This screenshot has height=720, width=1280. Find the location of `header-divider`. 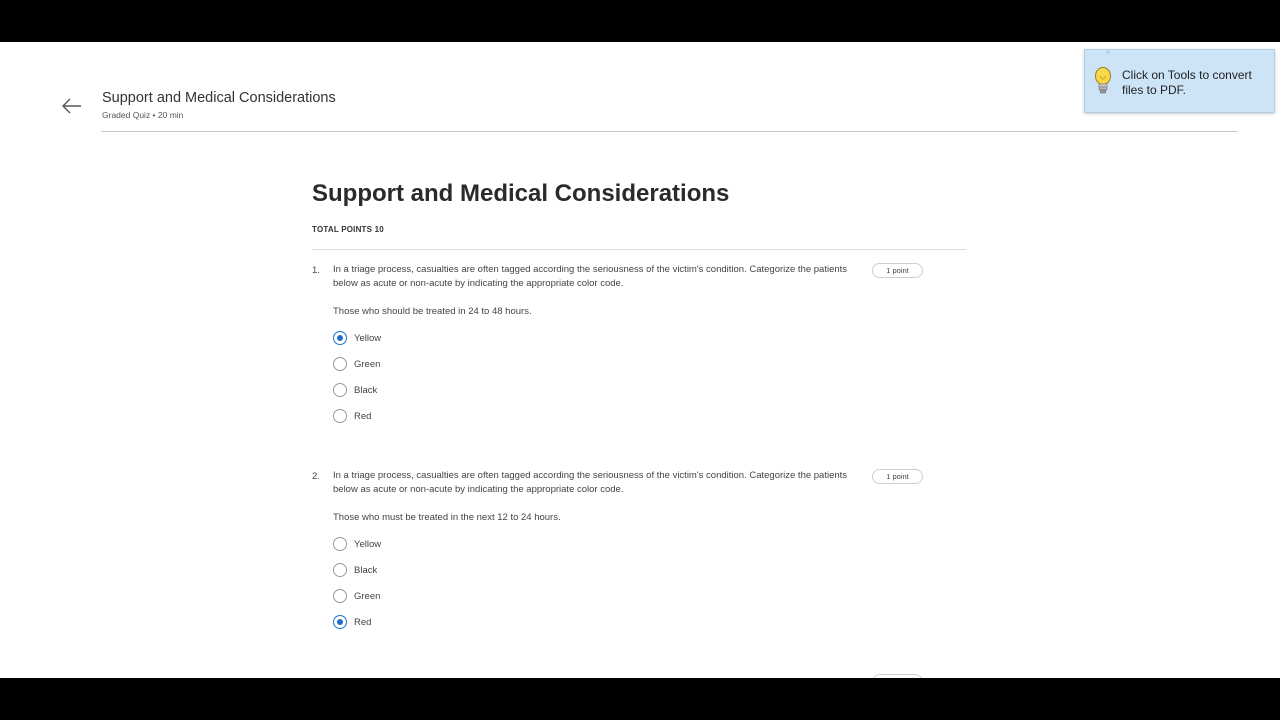

header-divider is located at coordinates (669, 131).